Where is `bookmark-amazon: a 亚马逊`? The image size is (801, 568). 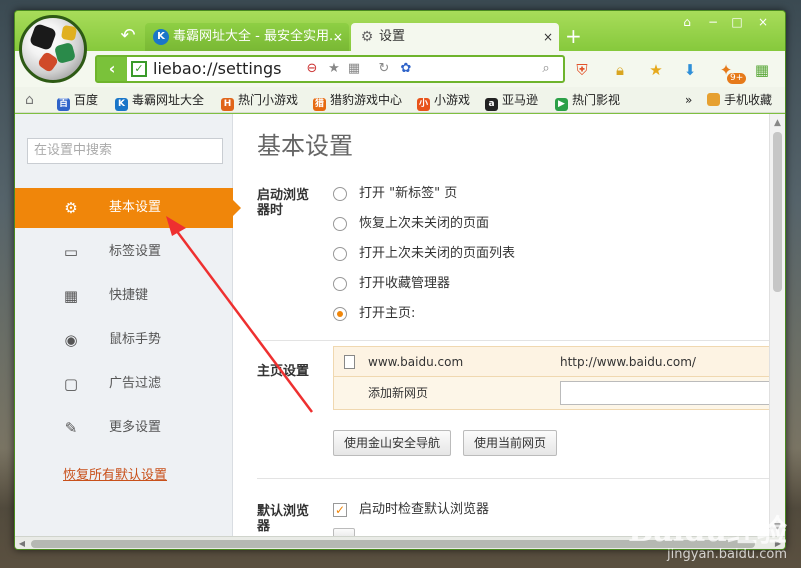 bookmark-amazon: a 亚马逊 is located at coordinates (511, 100).